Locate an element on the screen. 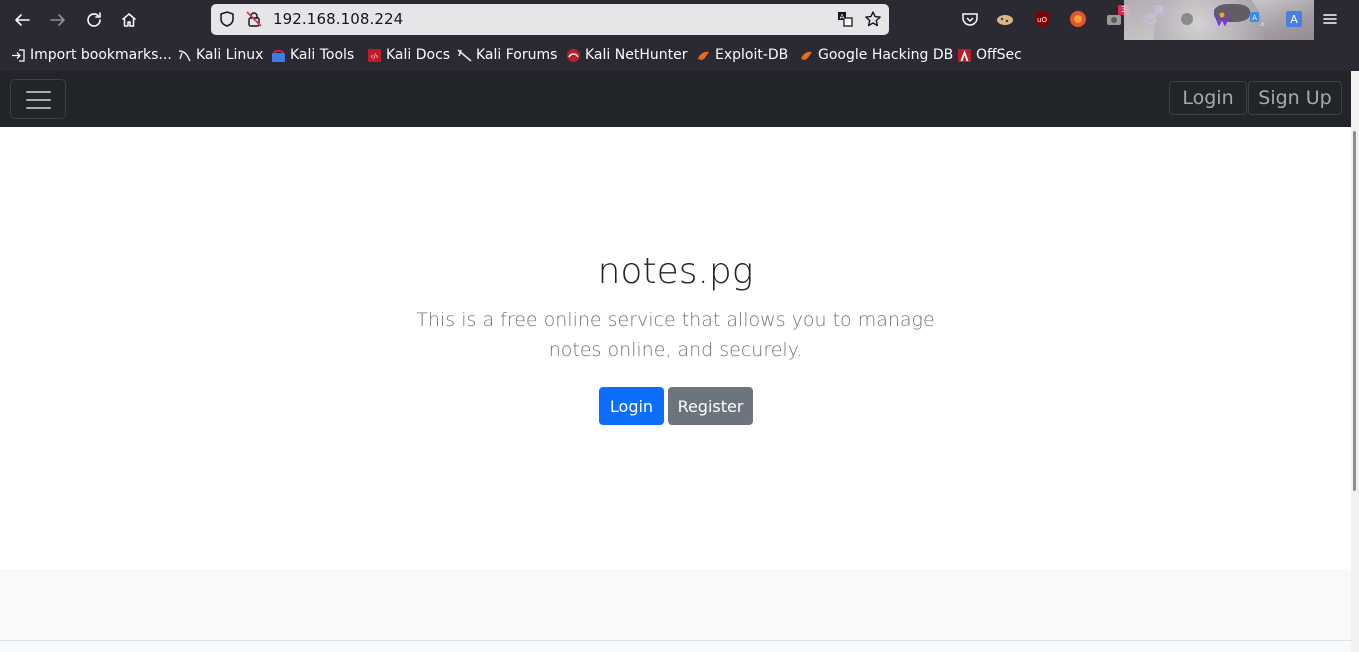  hero-register-button: Register is located at coordinates (710, 406).